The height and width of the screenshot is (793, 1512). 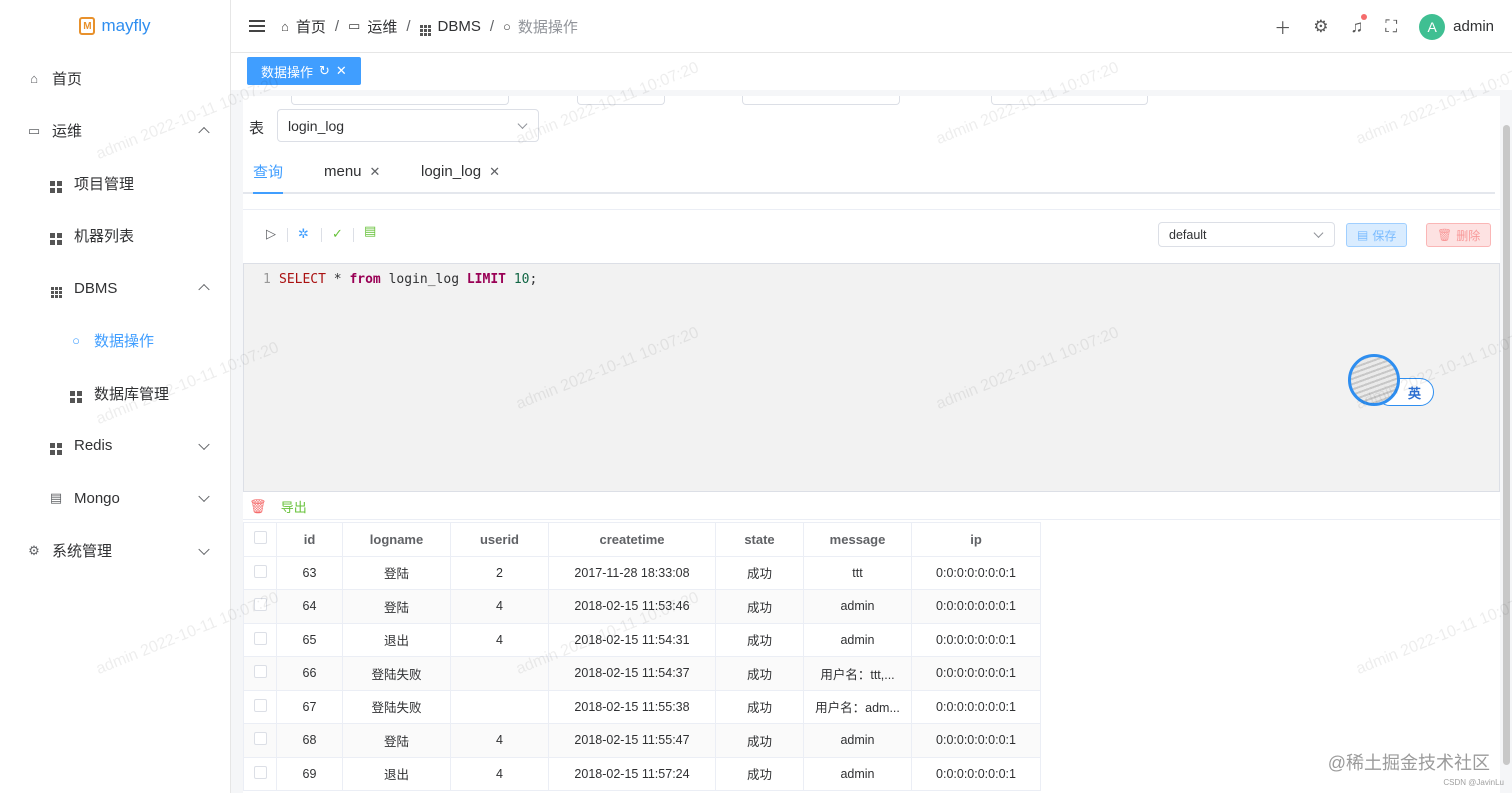 What do you see at coordinates (365, 279) in the screenshot?
I see `sql-keyword: from` at bounding box center [365, 279].